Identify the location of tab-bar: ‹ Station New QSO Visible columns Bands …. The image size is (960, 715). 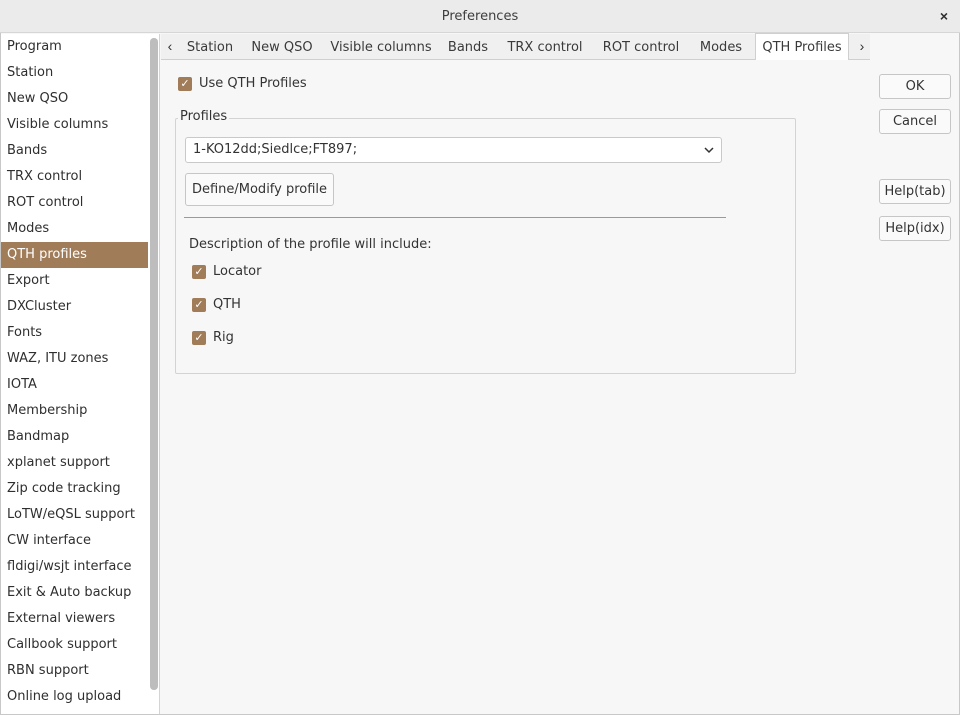
(516, 46).